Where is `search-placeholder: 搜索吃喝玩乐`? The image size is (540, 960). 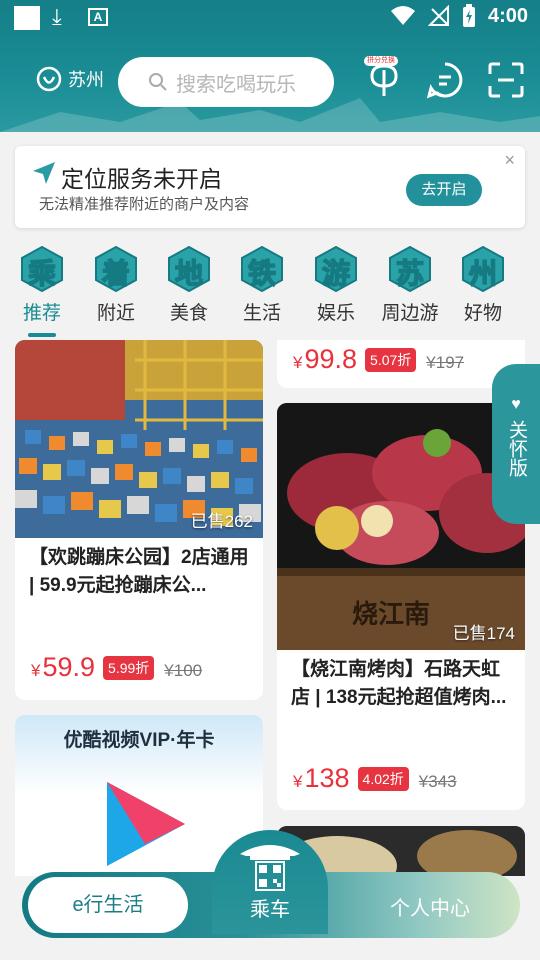
search-placeholder: 搜索吃喝玩乐 is located at coordinates (236, 84).